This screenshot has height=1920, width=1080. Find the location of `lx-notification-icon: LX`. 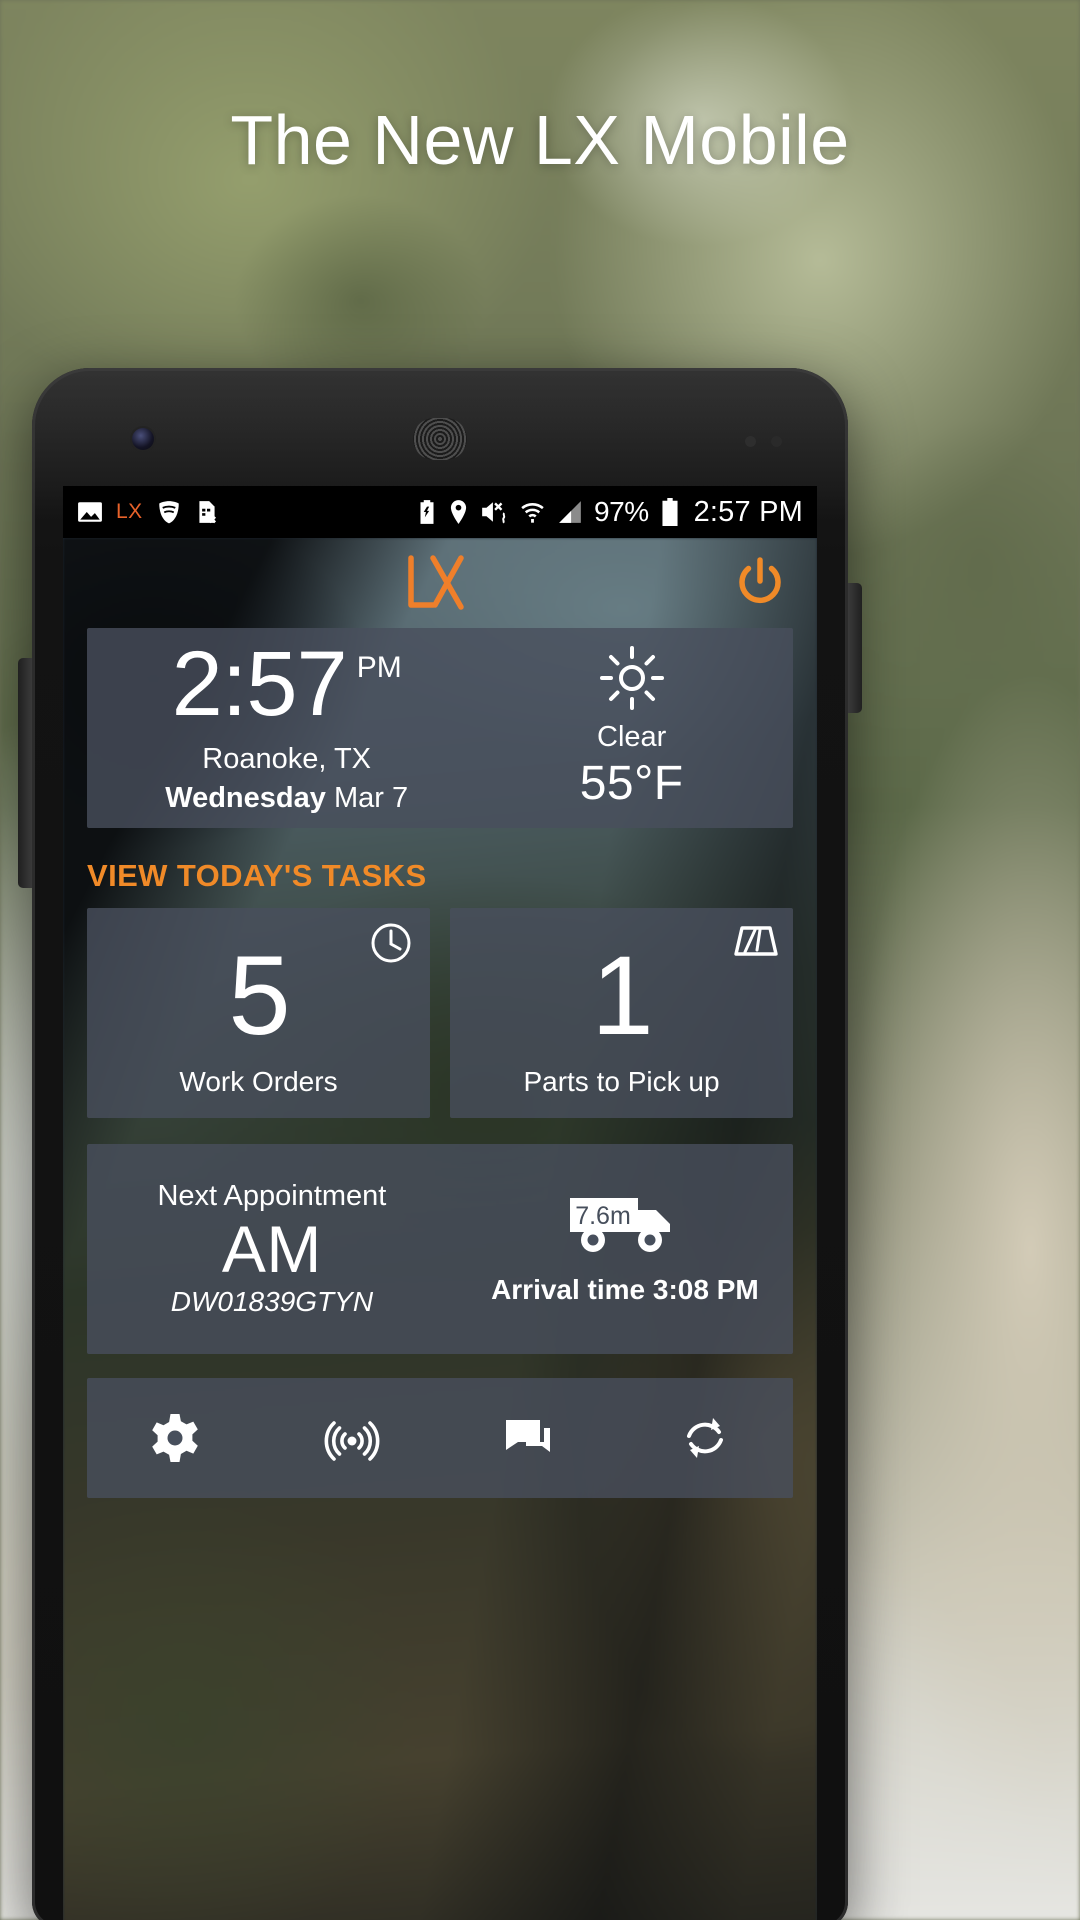

lx-notification-icon: LX is located at coordinates (129, 511).